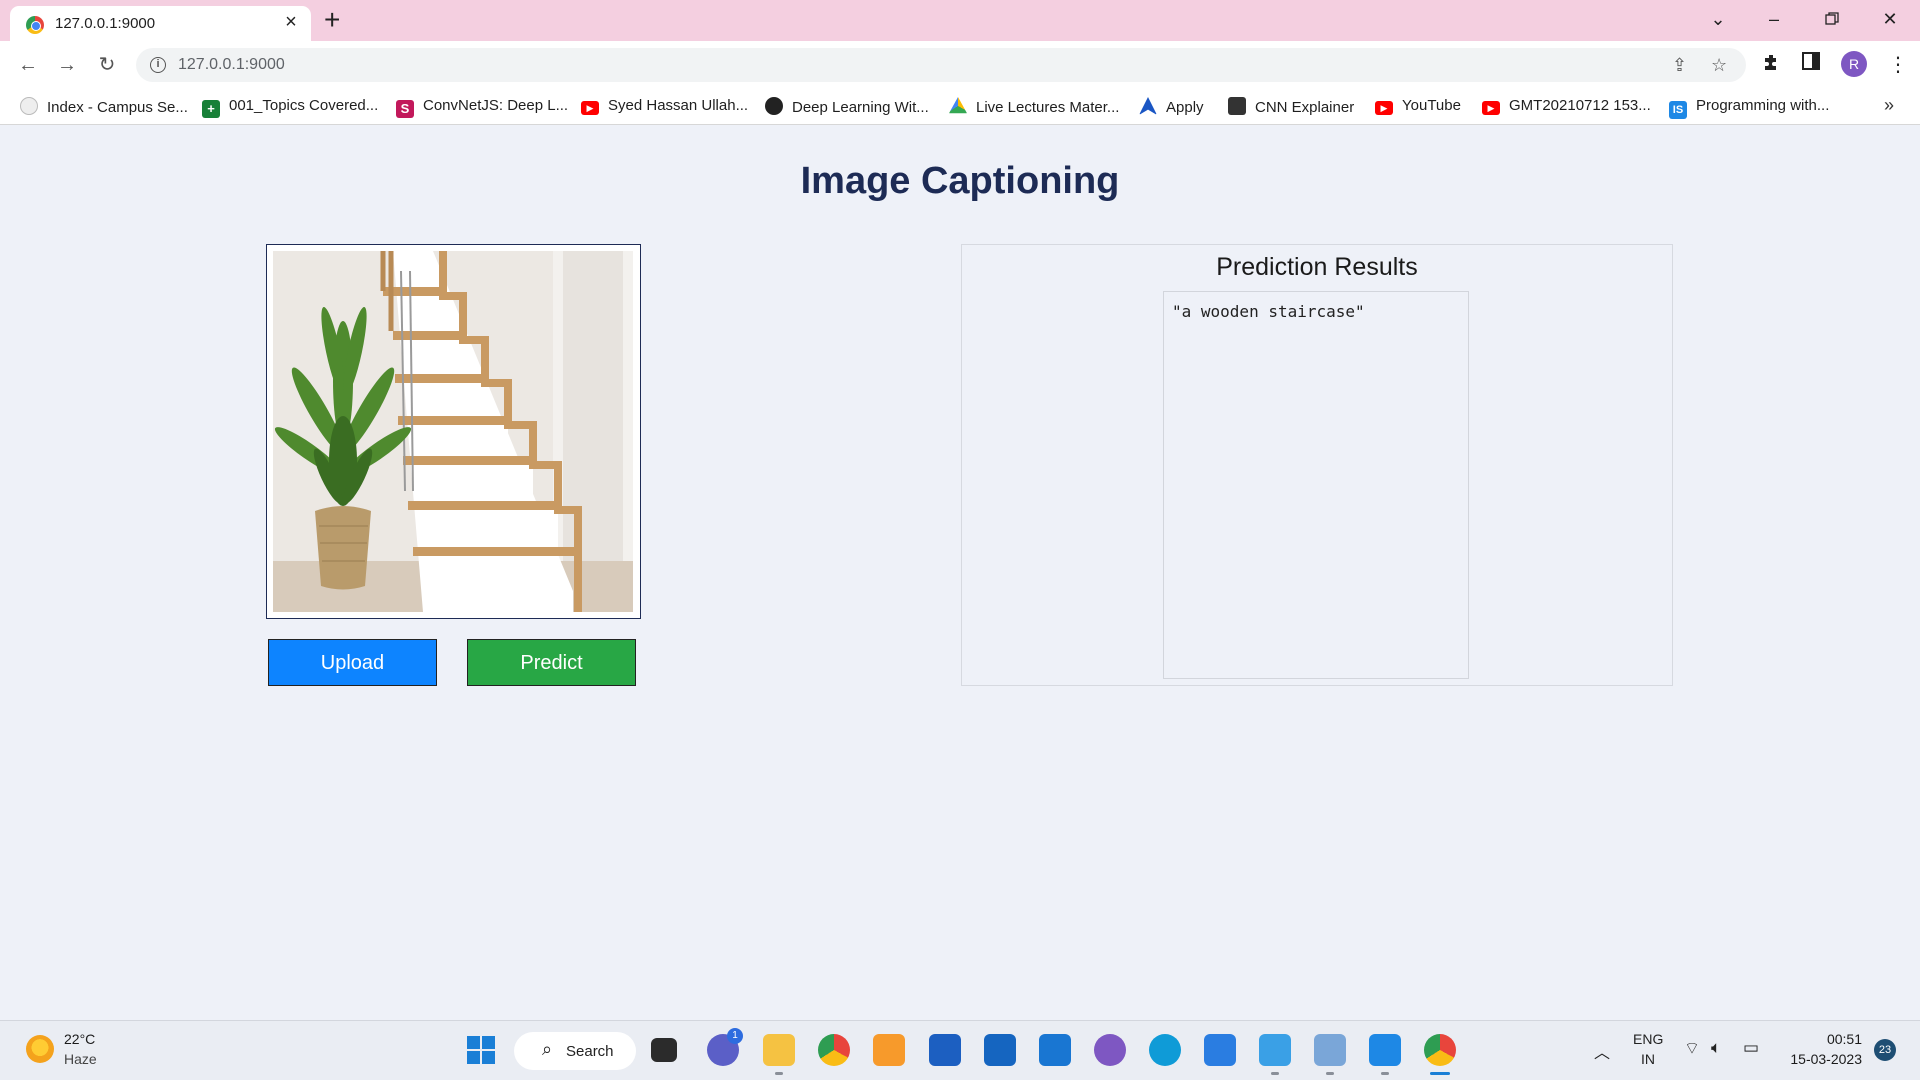 The image size is (1920, 1080). What do you see at coordinates (67, 65) in the screenshot?
I see `forward-icon: →` at bounding box center [67, 65].